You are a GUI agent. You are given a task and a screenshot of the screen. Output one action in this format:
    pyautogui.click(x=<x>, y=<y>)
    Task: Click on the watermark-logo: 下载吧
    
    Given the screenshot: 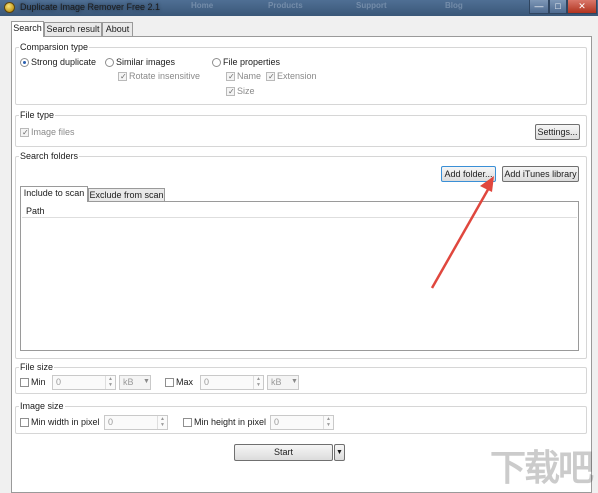 What is the action you would take?
    pyautogui.click(x=541, y=468)
    